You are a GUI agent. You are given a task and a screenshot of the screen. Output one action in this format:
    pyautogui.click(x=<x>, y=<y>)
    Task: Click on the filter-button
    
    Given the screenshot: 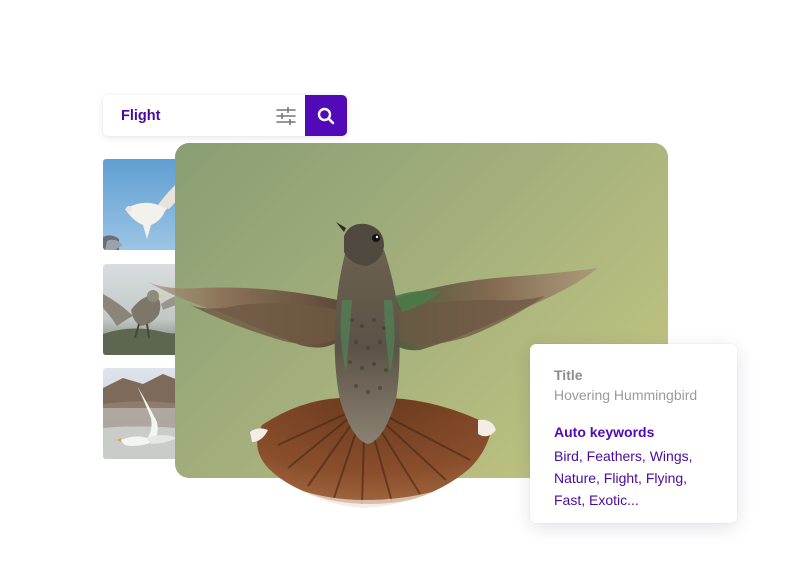 What is the action you would take?
    pyautogui.click(x=286, y=116)
    